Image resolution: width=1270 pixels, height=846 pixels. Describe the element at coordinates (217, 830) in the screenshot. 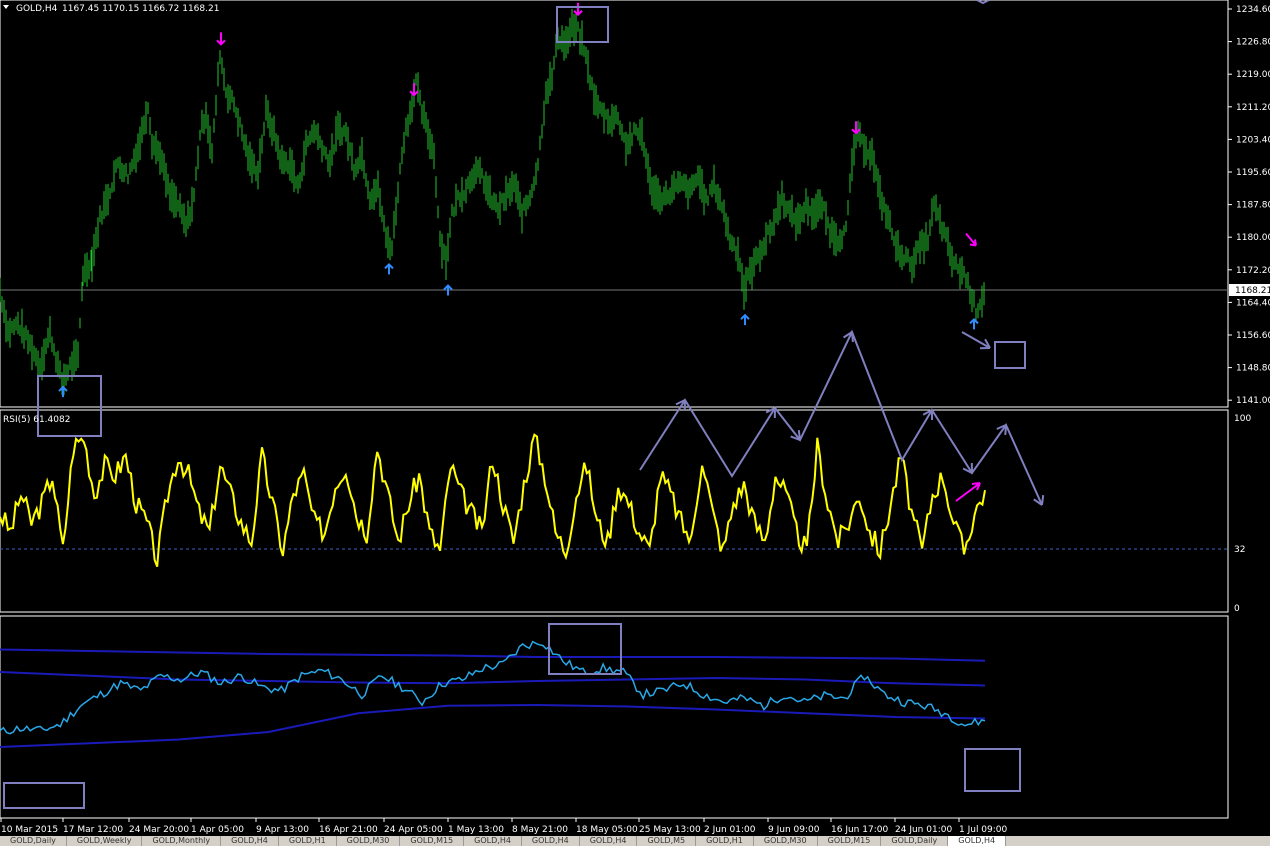

I see `time-tick-label: 1 Apr 05:00` at that location.